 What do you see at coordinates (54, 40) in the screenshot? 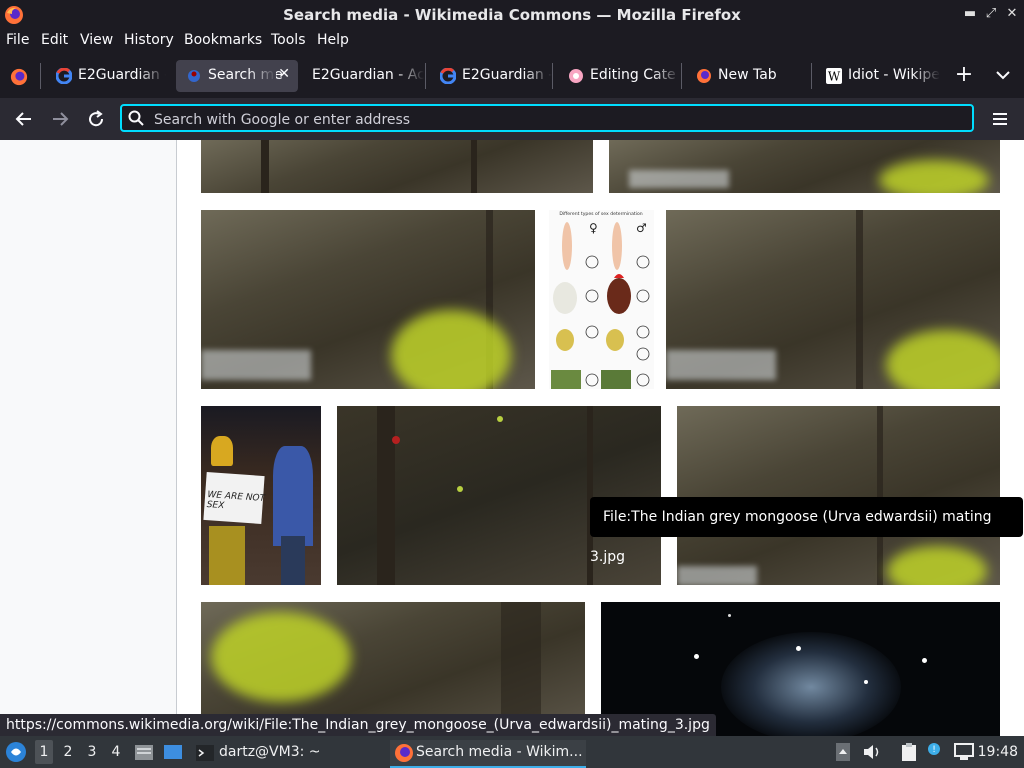
I see `menu-edit: Edit` at bounding box center [54, 40].